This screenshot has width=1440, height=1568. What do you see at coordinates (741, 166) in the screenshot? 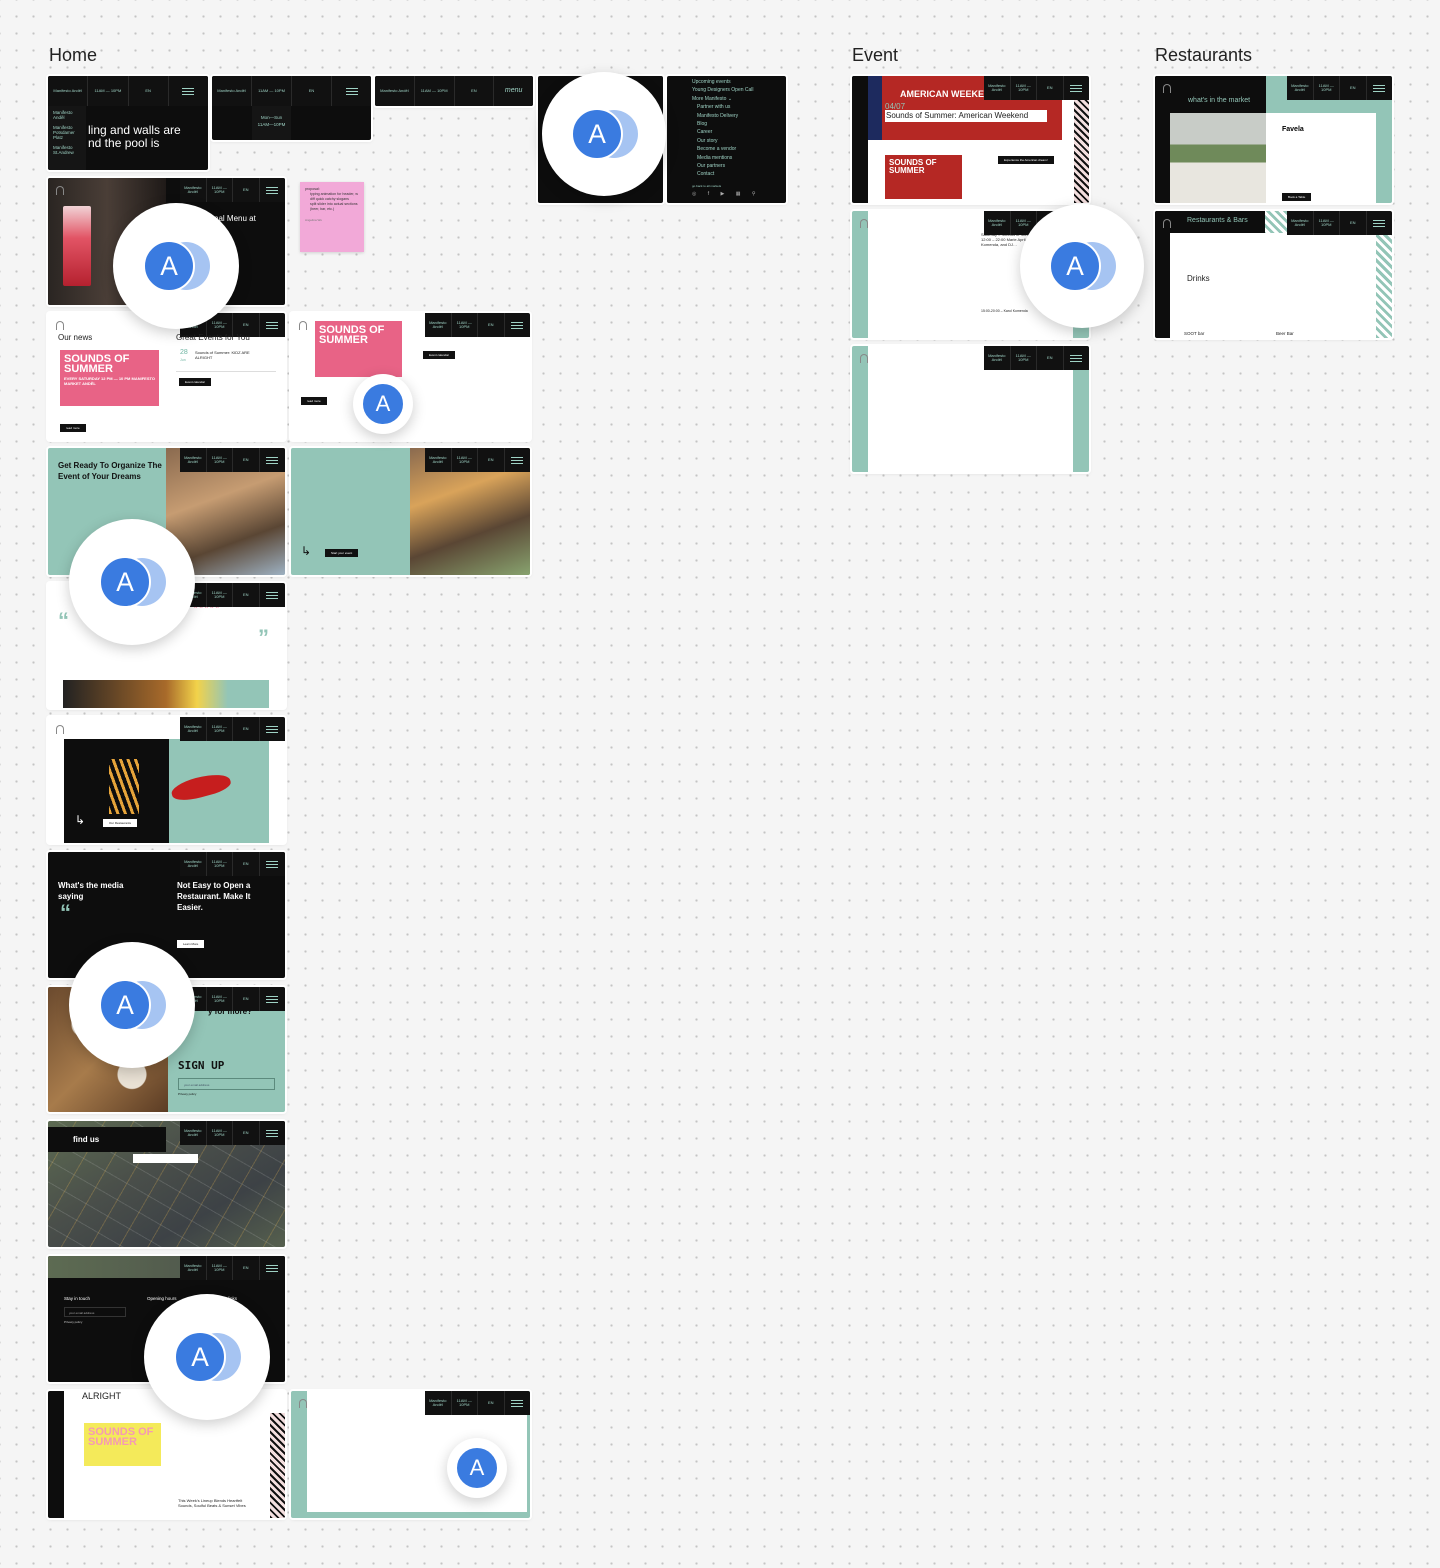
I see `menu-item: Our partners` at bounding box center [741, 166].